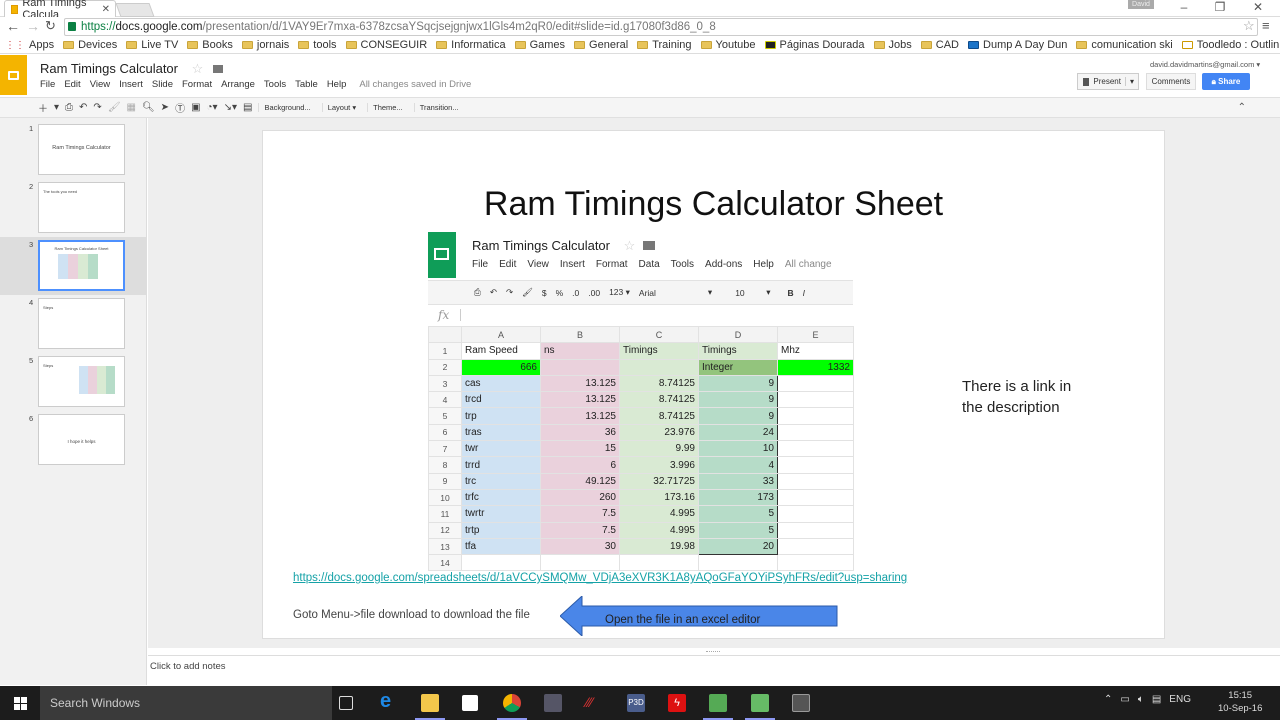 The height and width of the screenshot is (720, 1280). Describe the element at coordinates (539, 45) in the screenshot. I see `bookmark-item: Games` at that location.